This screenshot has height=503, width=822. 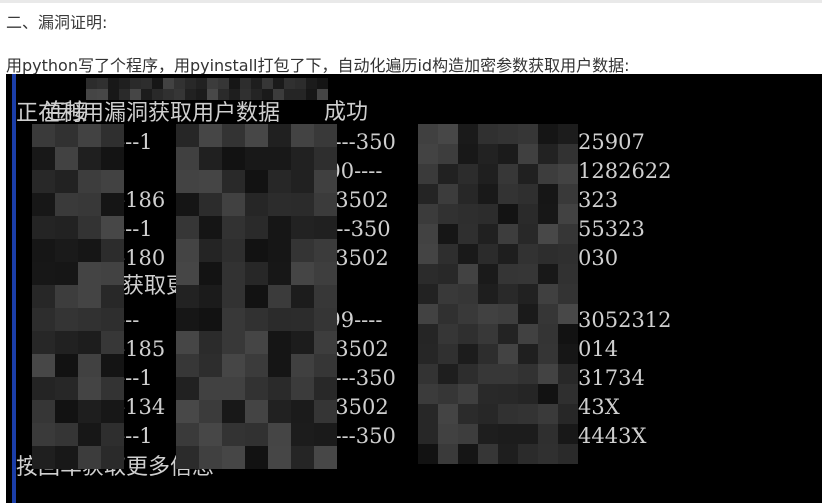 I want to click on redacted-block-ids, so click(x=498, y=294).